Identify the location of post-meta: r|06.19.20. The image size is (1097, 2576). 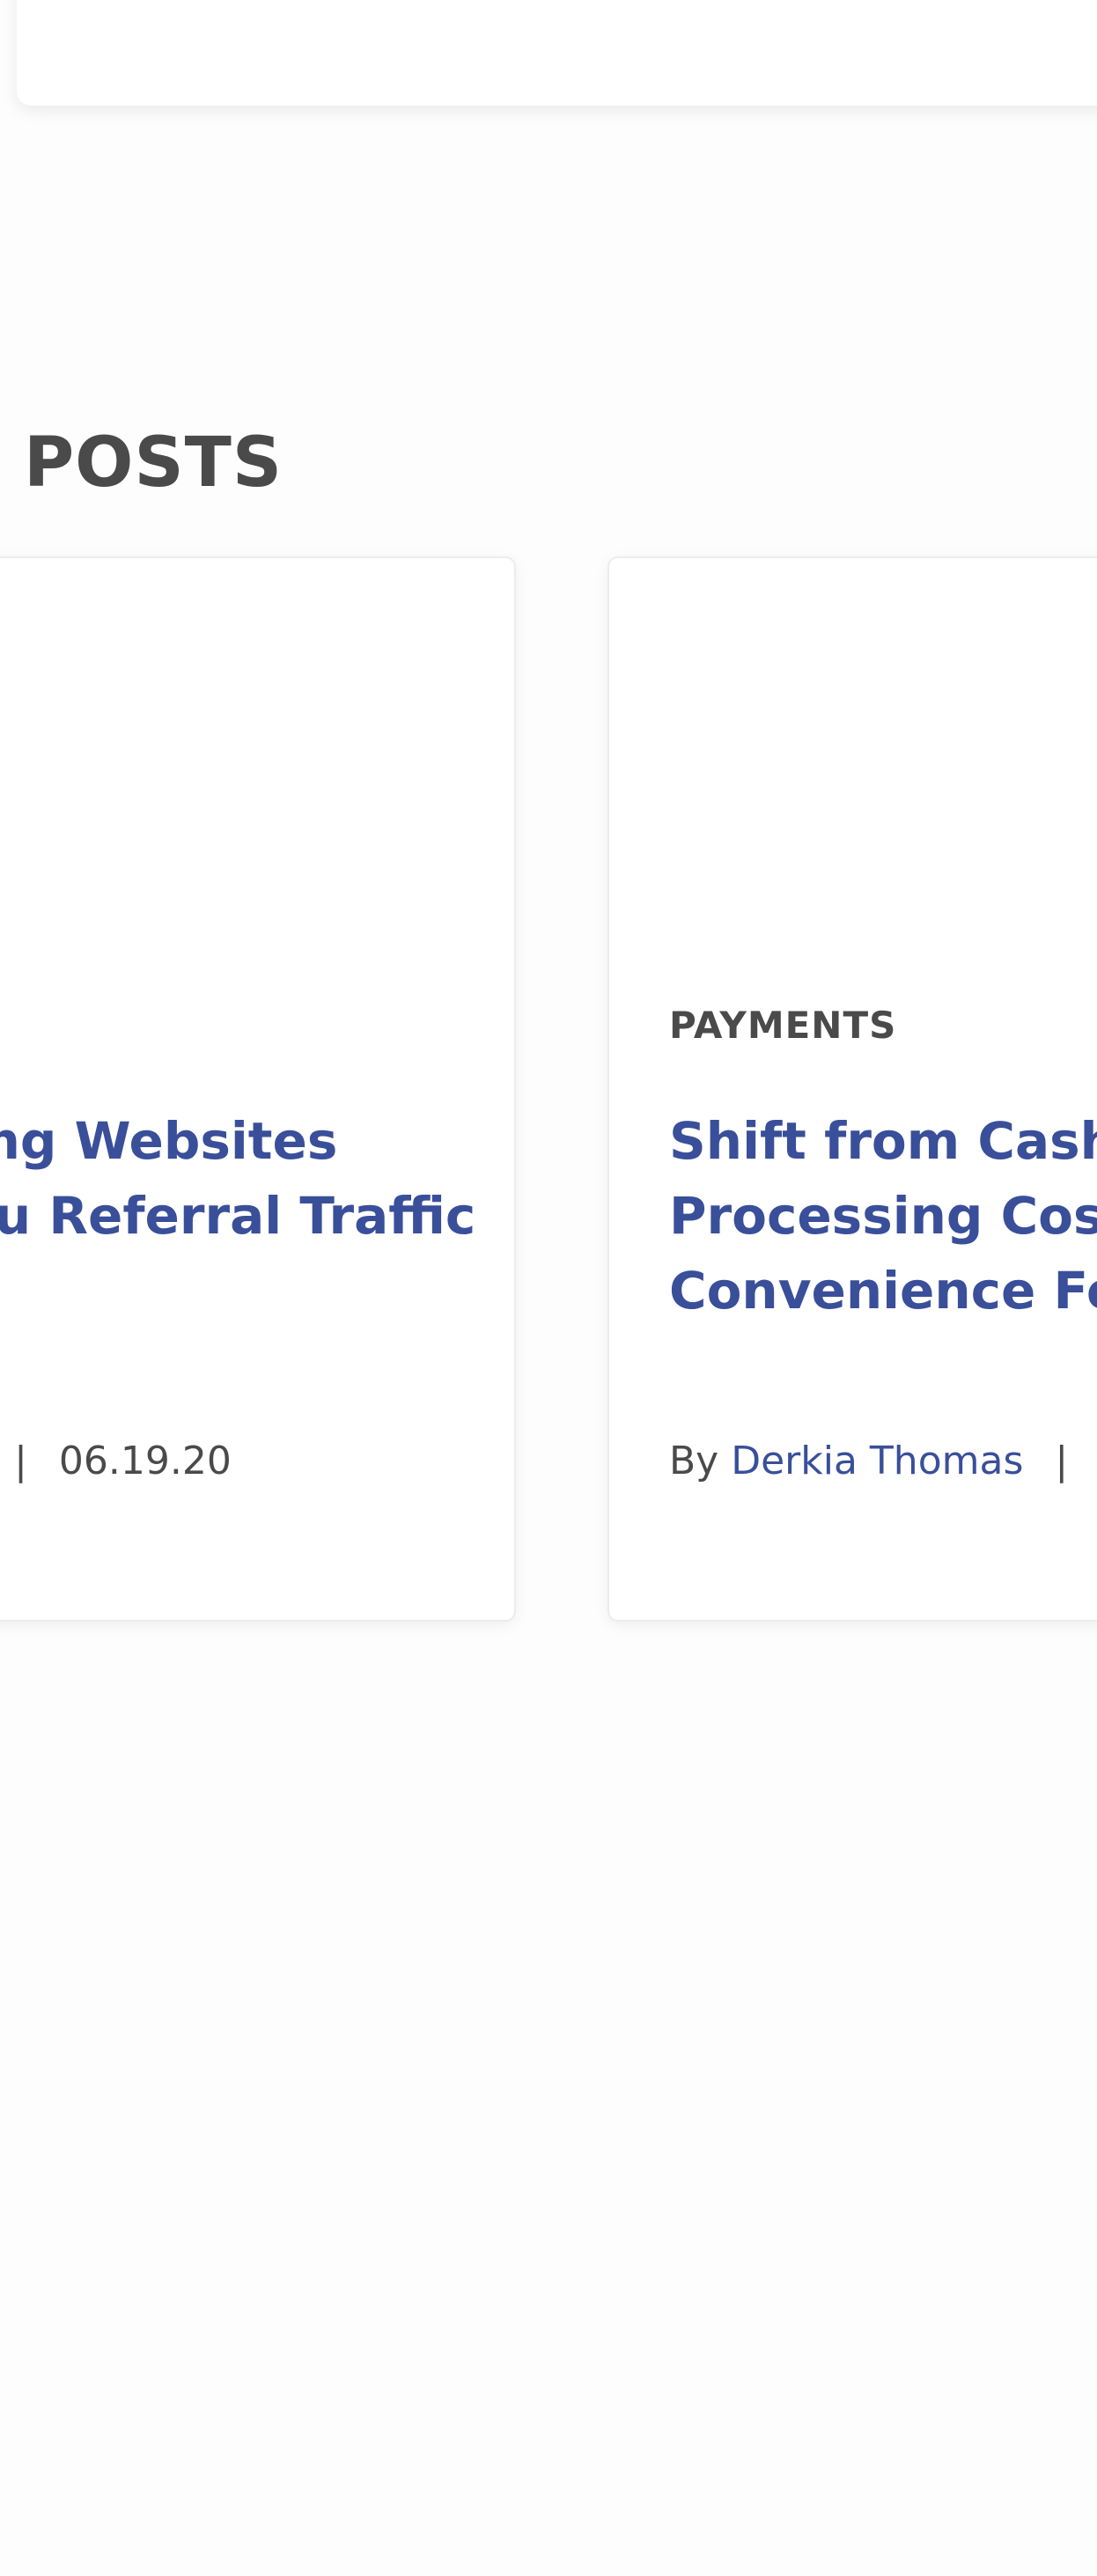
(116, 1462).